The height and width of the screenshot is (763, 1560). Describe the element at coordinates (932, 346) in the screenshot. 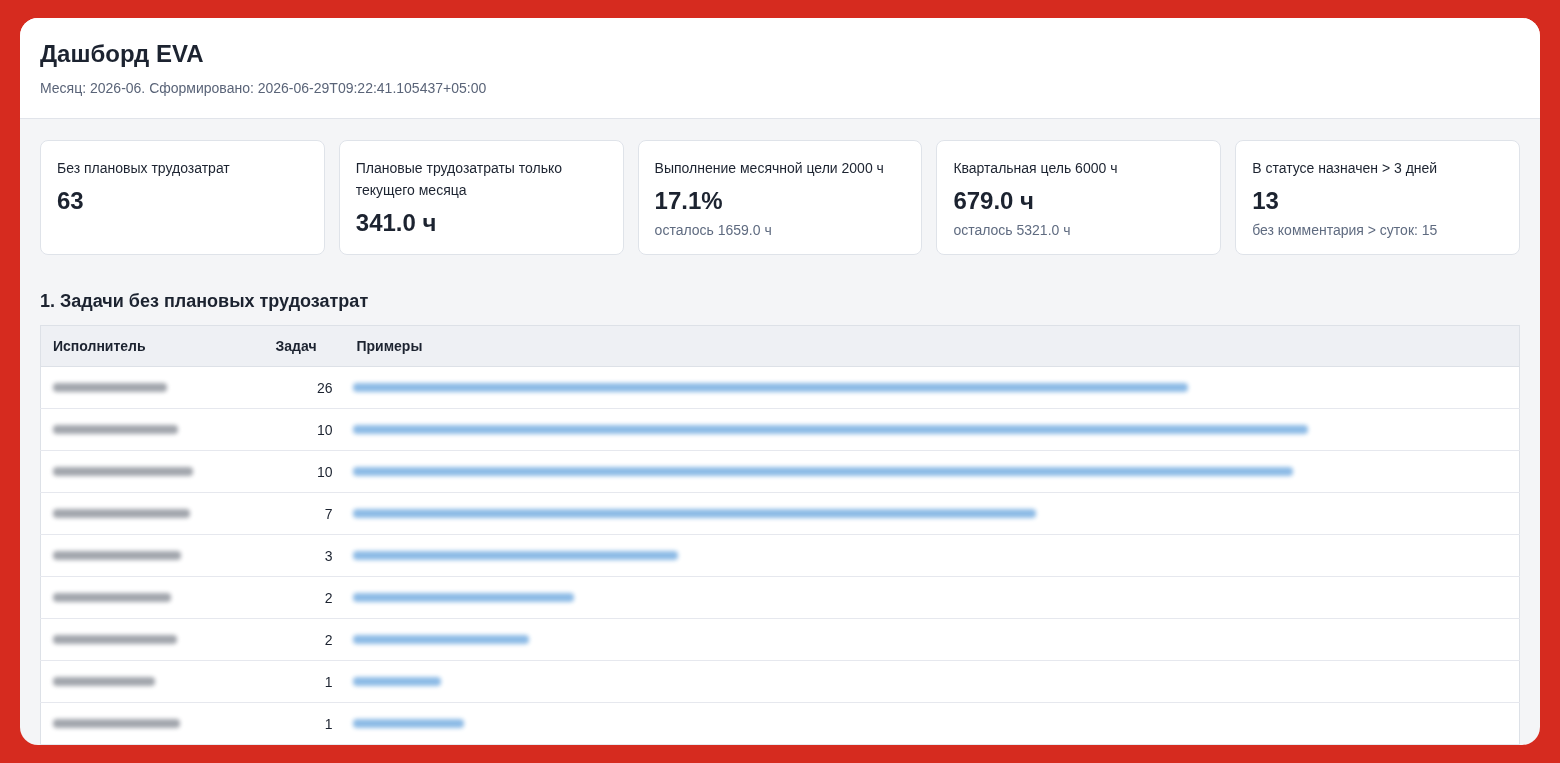

I see `column-header: Примеры` at that location.